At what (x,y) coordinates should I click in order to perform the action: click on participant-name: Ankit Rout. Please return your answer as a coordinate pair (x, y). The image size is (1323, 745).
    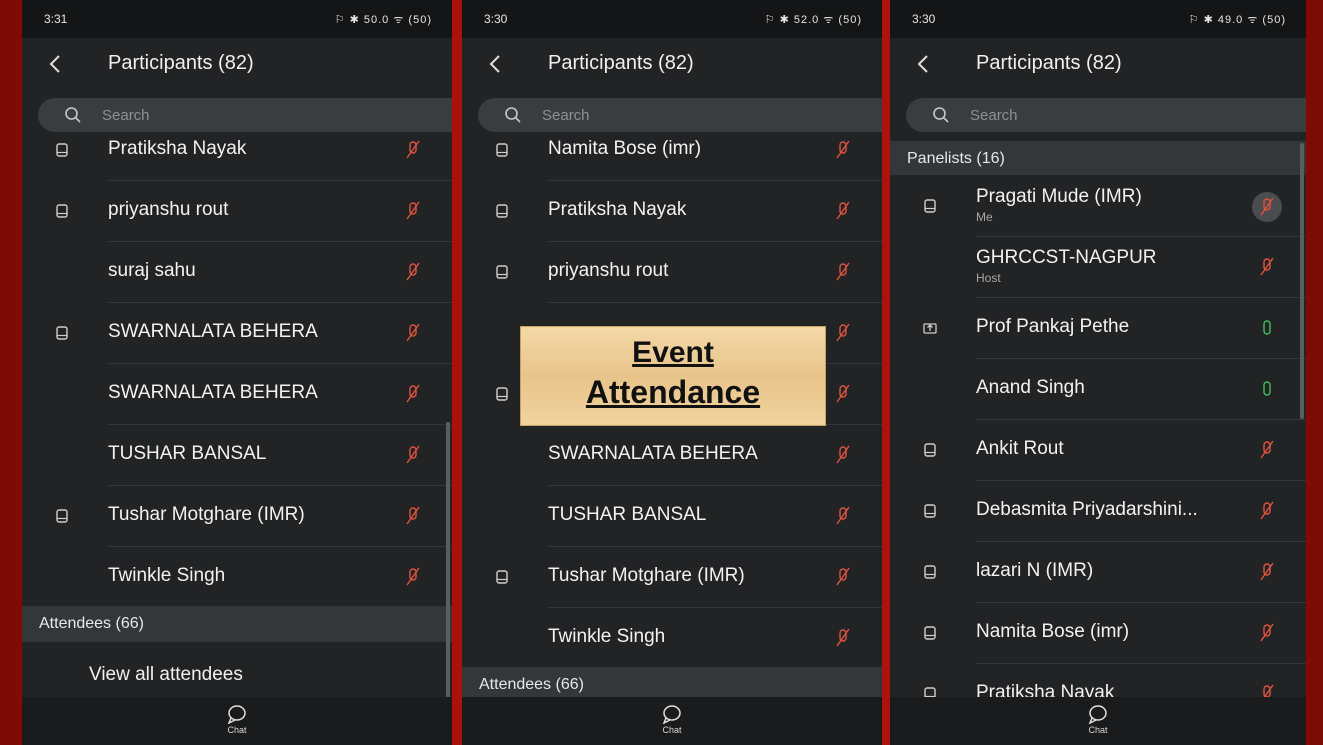
    Looking at the image, I should click on (1020, 448).